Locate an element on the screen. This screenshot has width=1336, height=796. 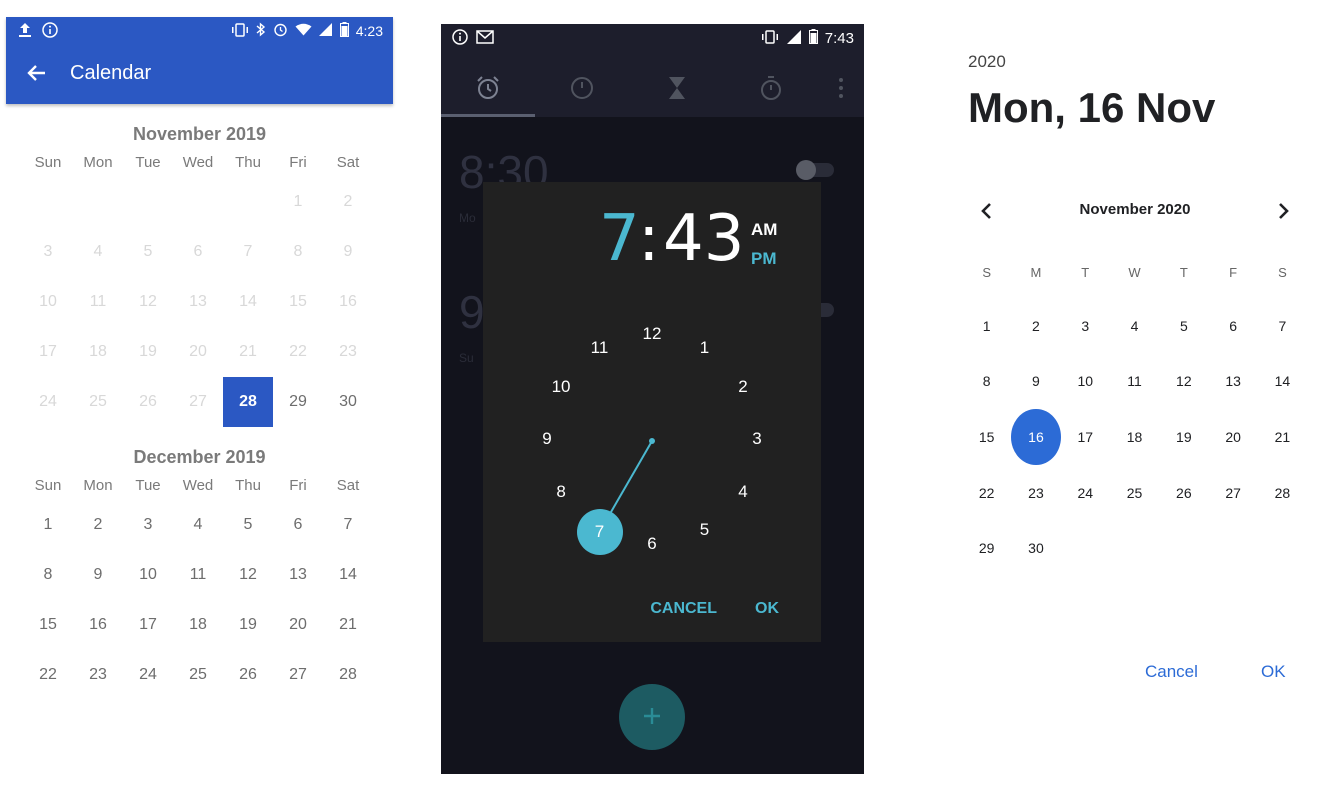
more-icon is located at coordinates (841, 88).